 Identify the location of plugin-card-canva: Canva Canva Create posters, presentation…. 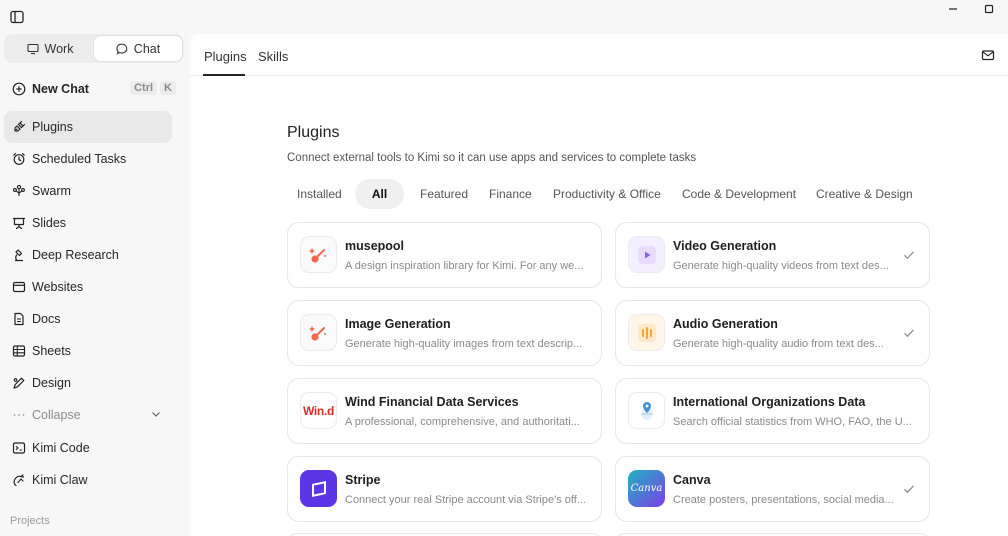
(772, 489).